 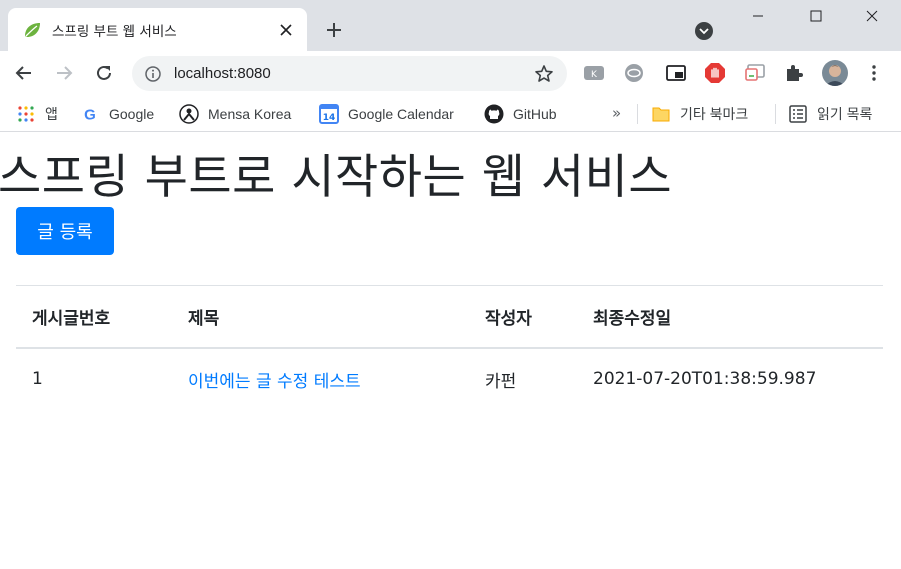 I want to click on bookmark-label: Google Calendar, so click(x=401, y=114).